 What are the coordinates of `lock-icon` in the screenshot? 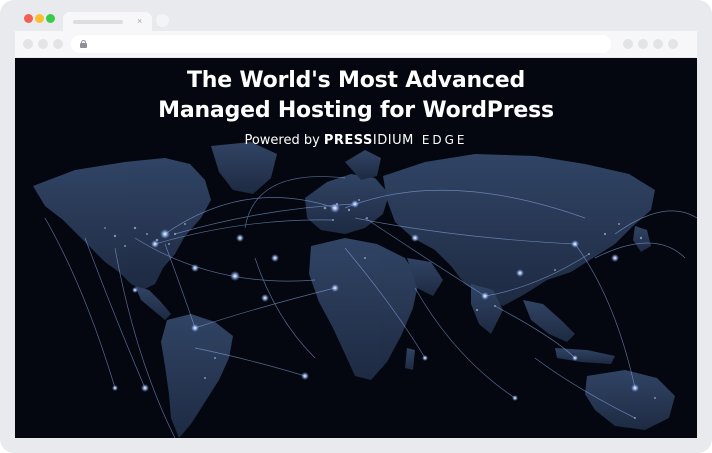 It's located at (83, 44).